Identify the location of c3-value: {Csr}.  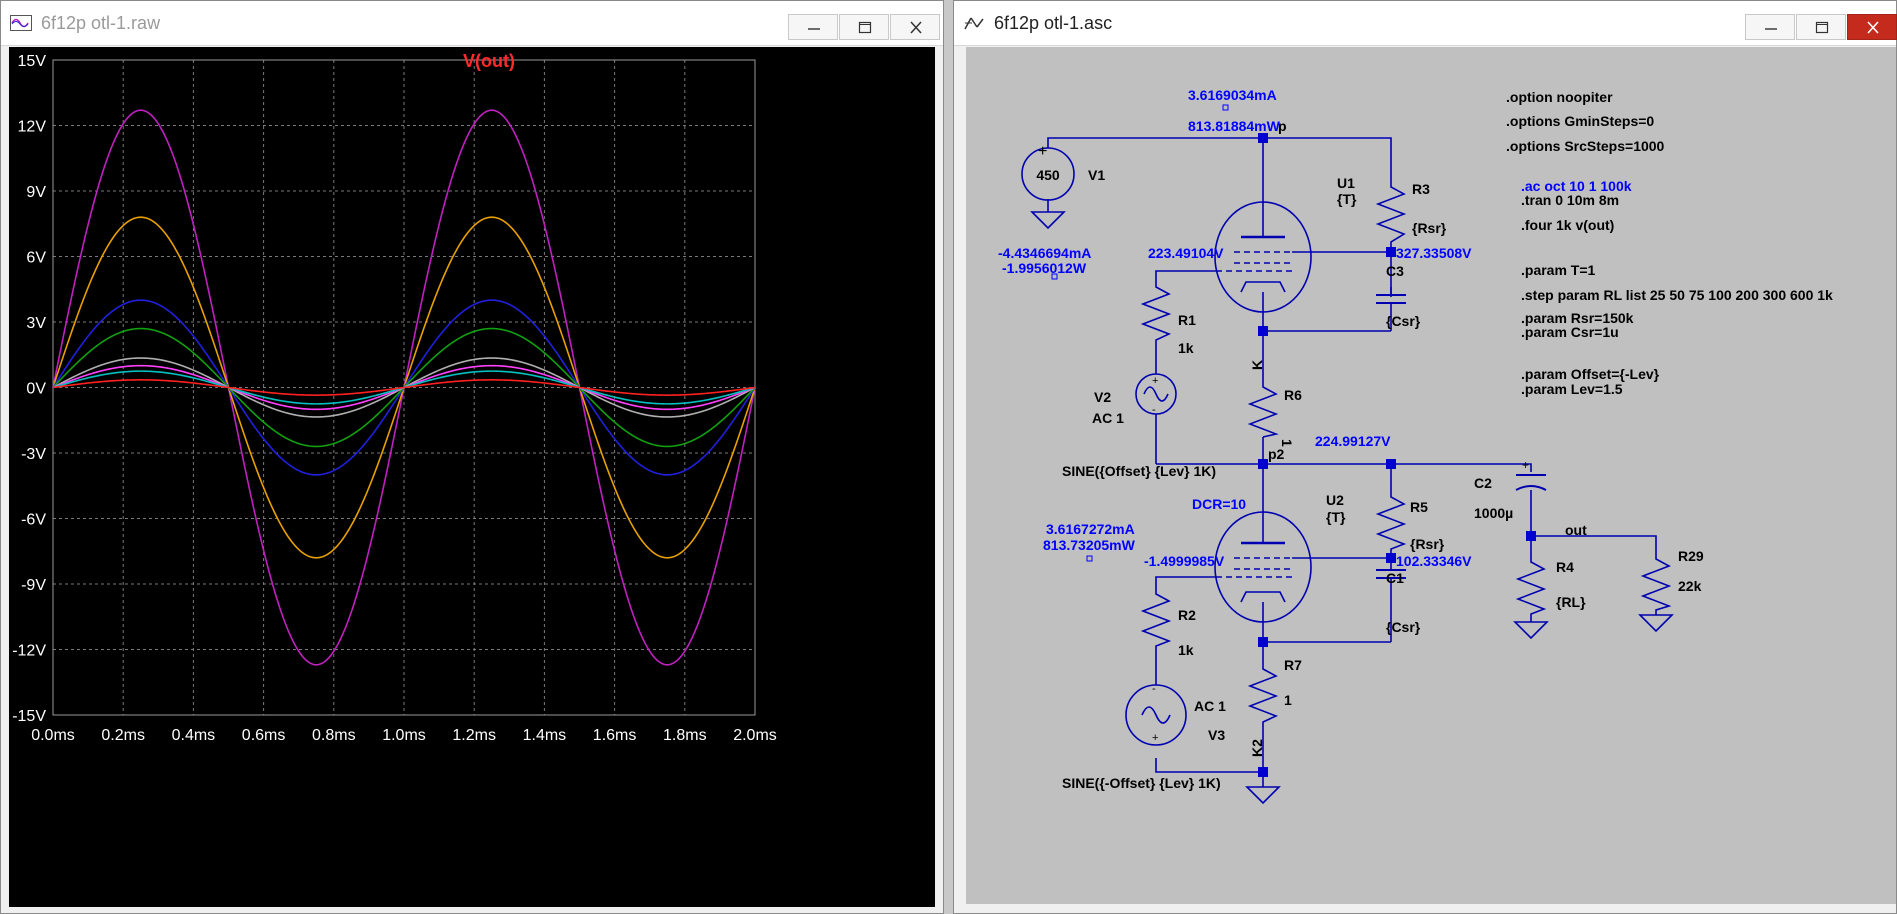
(1403, 321).